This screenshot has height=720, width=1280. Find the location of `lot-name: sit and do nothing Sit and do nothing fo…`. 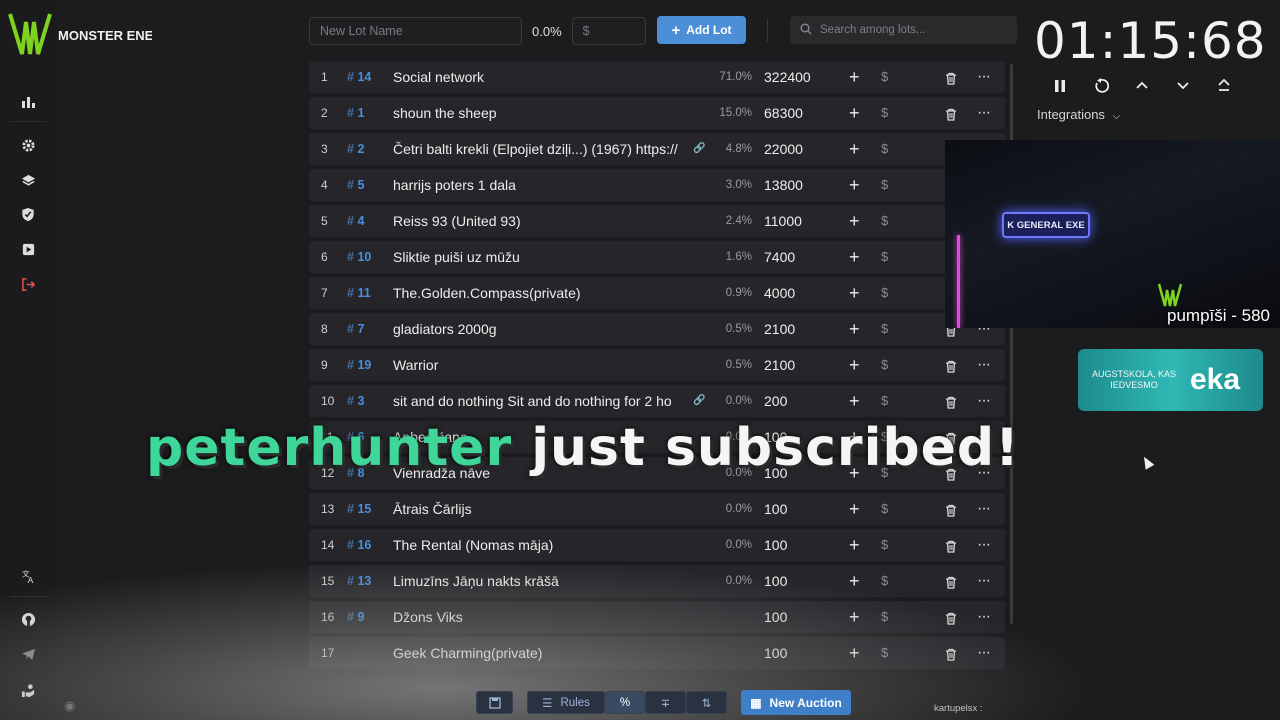

lot-name: sit and do nothing Sit and do nothing fo… is located at coordinates (538, 401).